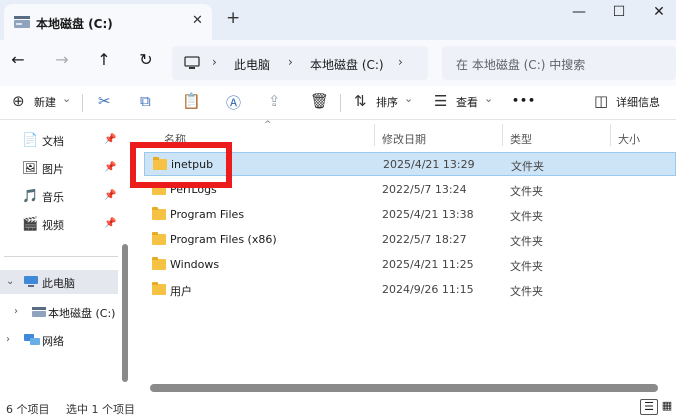 The image size is (676, 418). I want to click on column-date: 修改日期, so click(404, 139).